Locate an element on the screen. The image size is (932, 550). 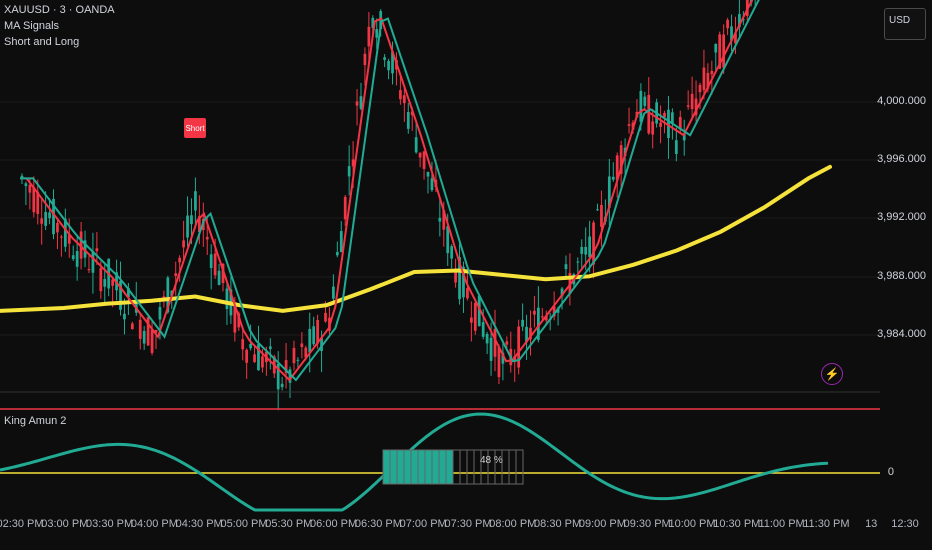
indicator-subtitle: Short and Long is located at coordinates (42, 42).